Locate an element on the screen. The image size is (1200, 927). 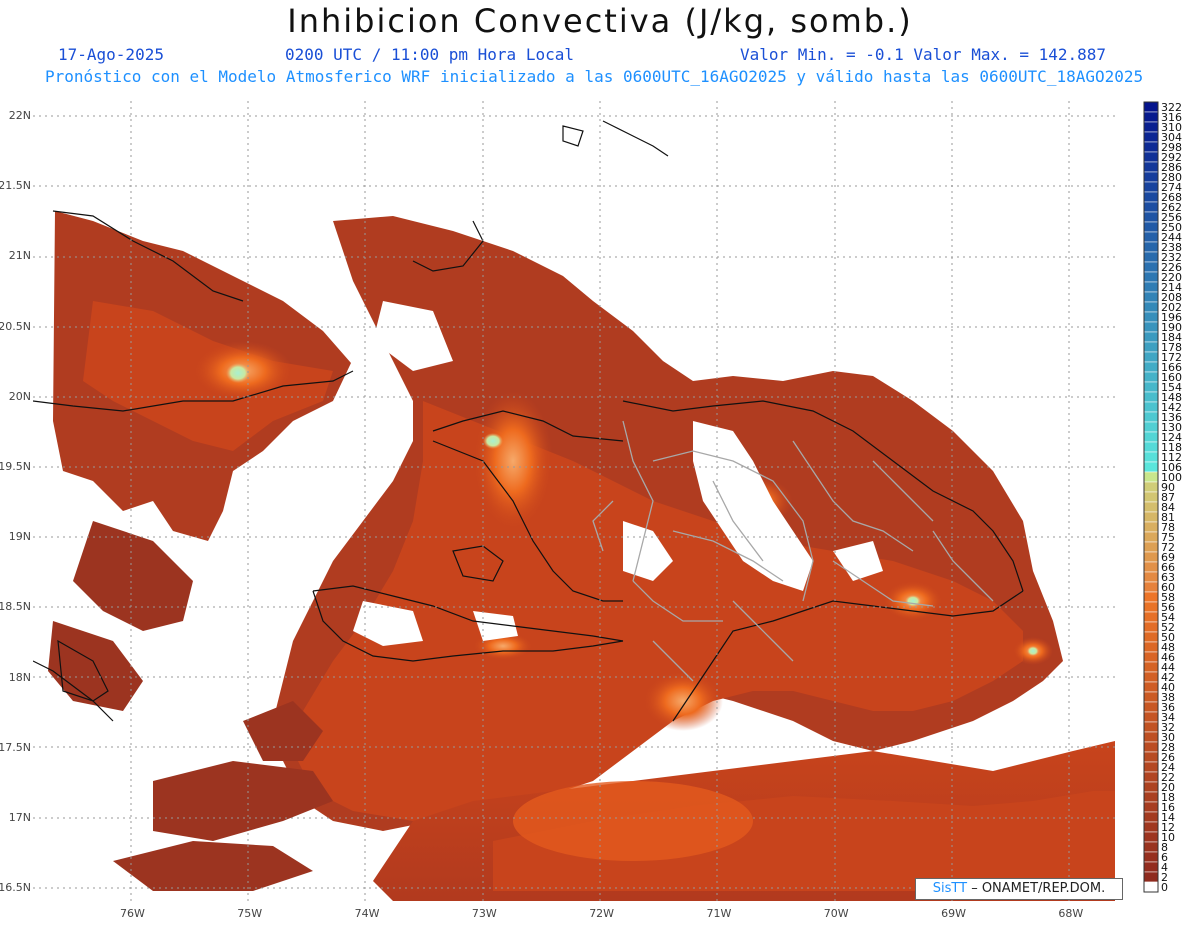
lat-label: 17N is located at coordinates (19, 817).